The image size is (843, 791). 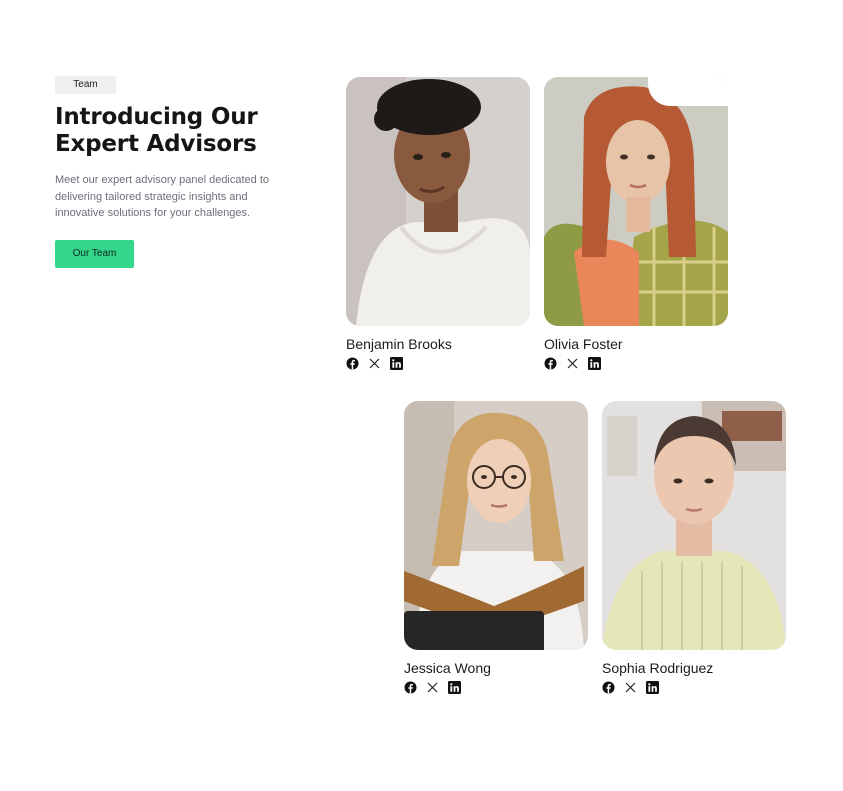 I want to click on team-member-card: Benjamin Brooks, so click(x=438, y=223).